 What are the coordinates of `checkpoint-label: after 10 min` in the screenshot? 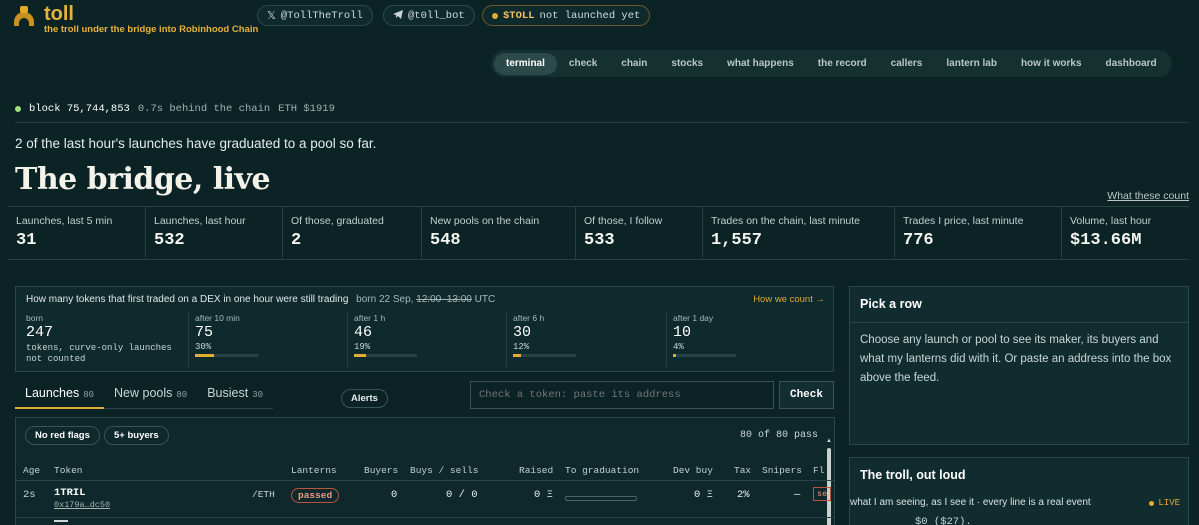 It's located at (217, 318).